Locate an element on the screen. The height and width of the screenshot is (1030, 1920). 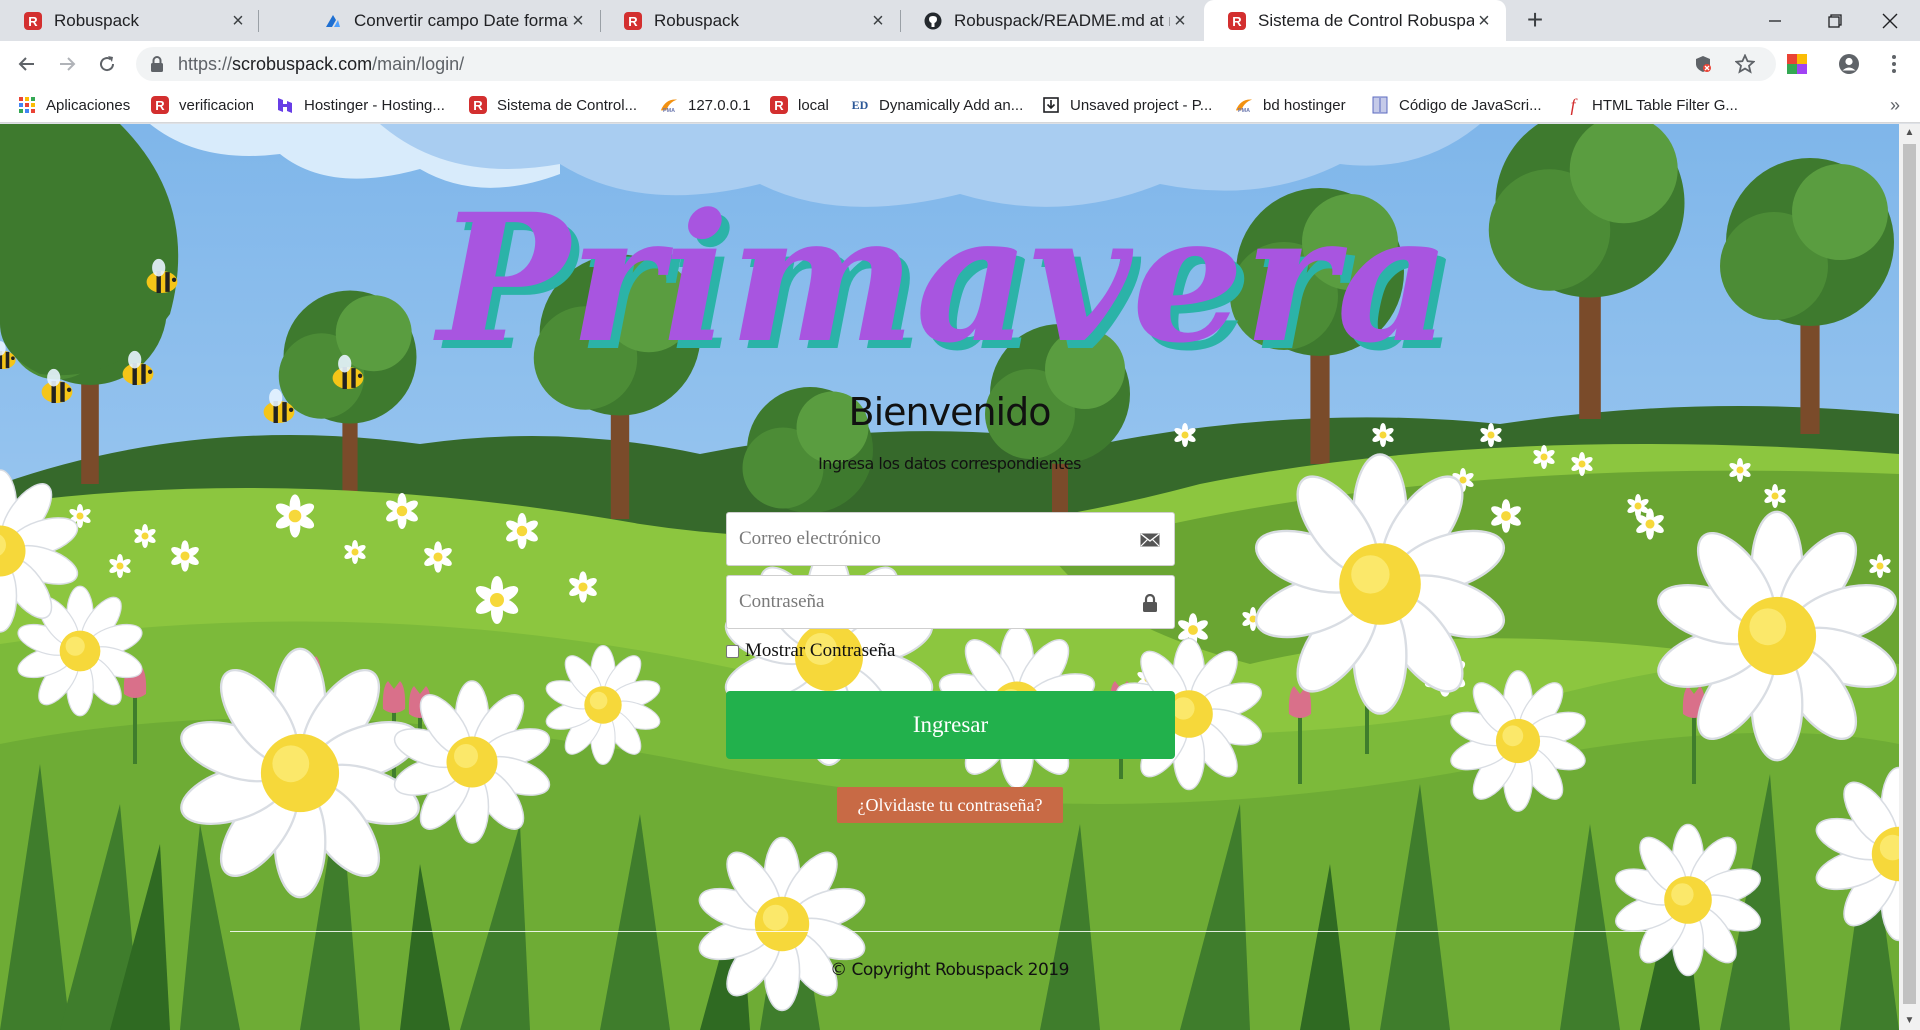
new-tab-button: + is located at coordinates (1535, 21).